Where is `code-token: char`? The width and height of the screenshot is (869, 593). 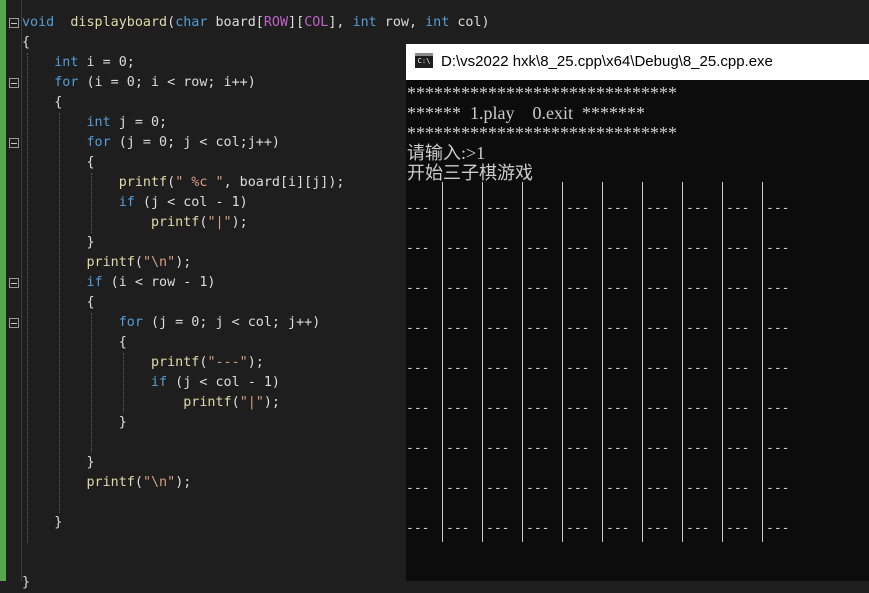 code-token: char is located at coordinates (191, 22).